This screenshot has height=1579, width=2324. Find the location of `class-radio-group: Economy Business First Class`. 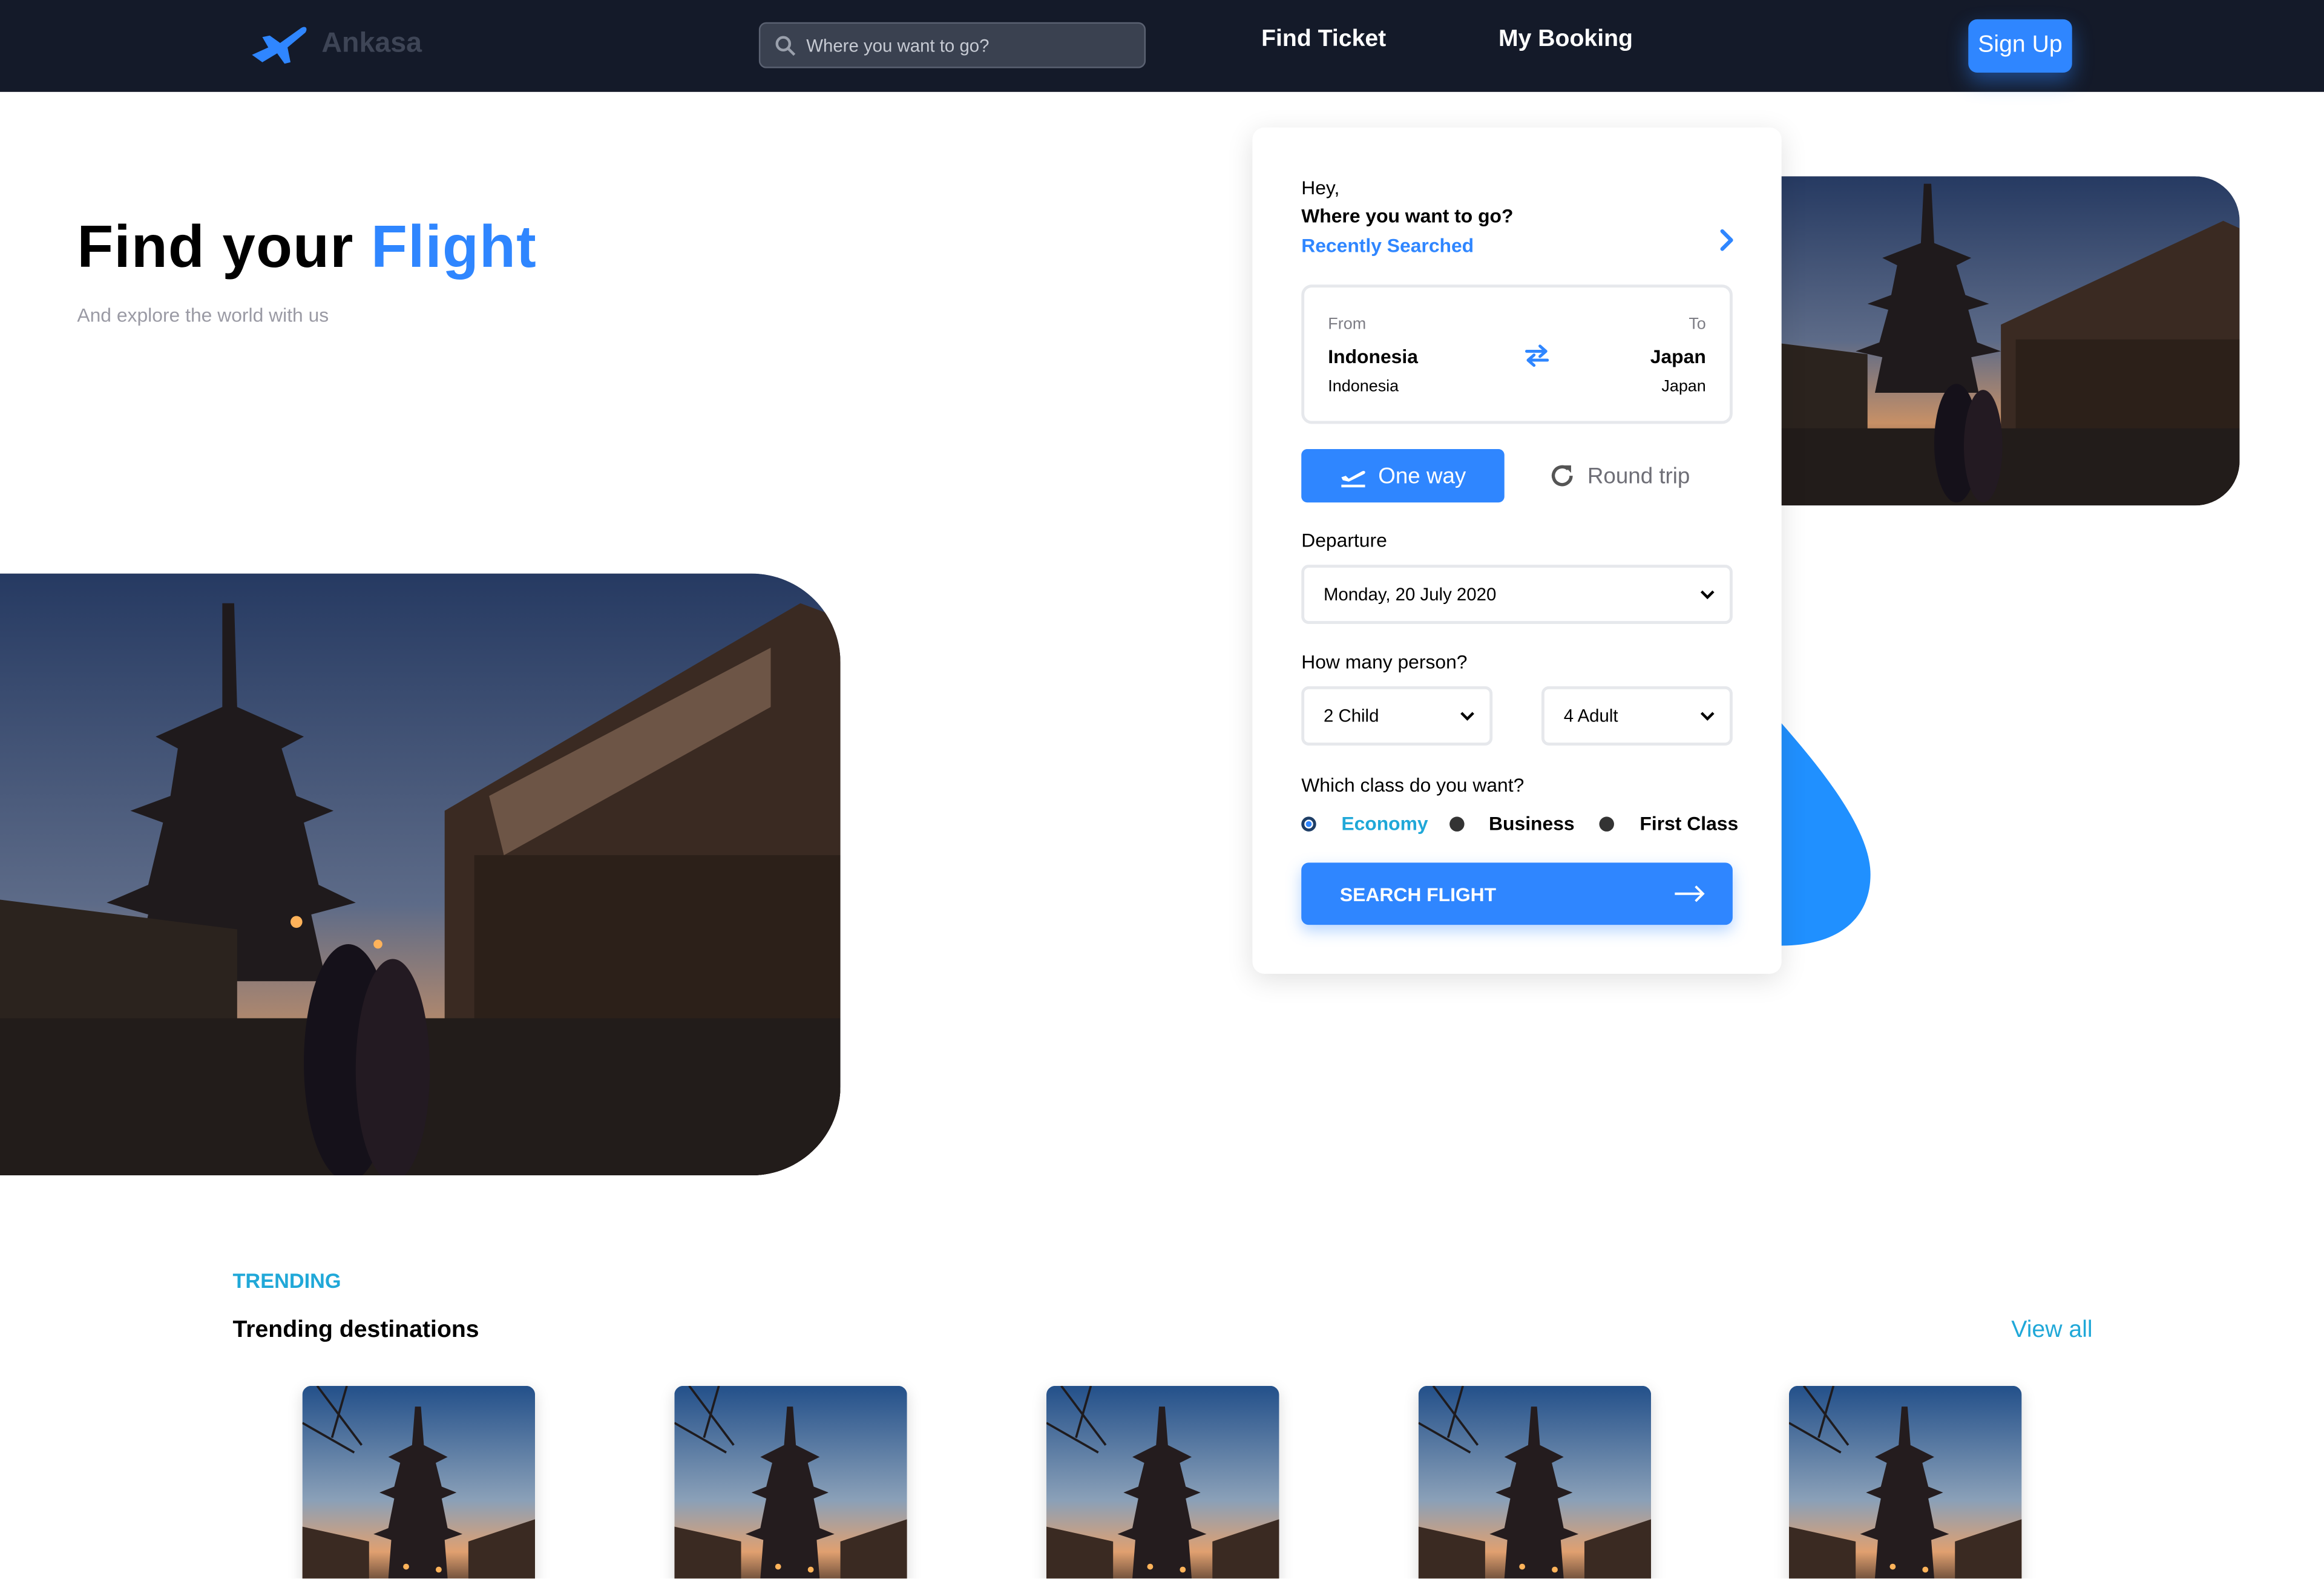

class-radio-group: Economy Business First Class is located at coordinates (1519, 823).